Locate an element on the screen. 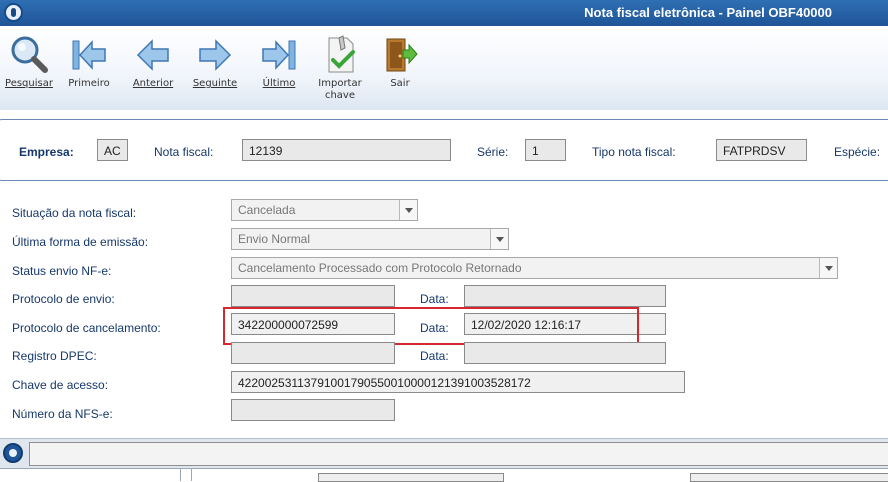  data-dpec-field is located at coordinates (565, 353).